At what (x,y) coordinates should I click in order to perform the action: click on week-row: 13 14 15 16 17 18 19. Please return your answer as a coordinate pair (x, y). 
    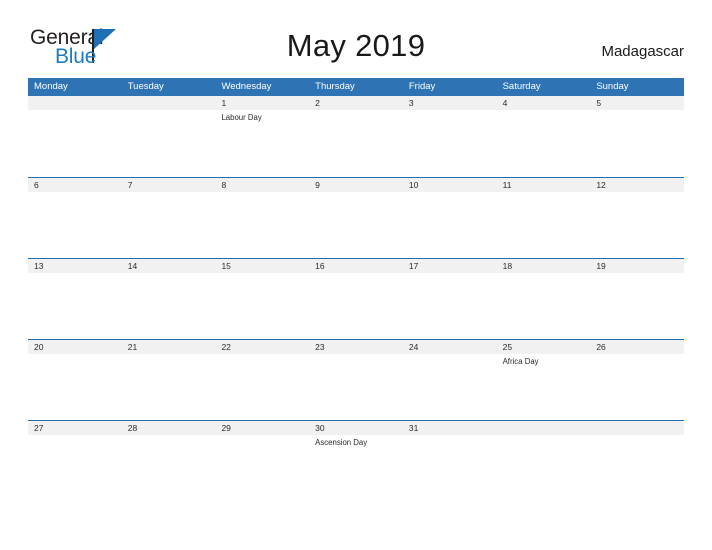
    Looking at the image, I should click on (356, 298).